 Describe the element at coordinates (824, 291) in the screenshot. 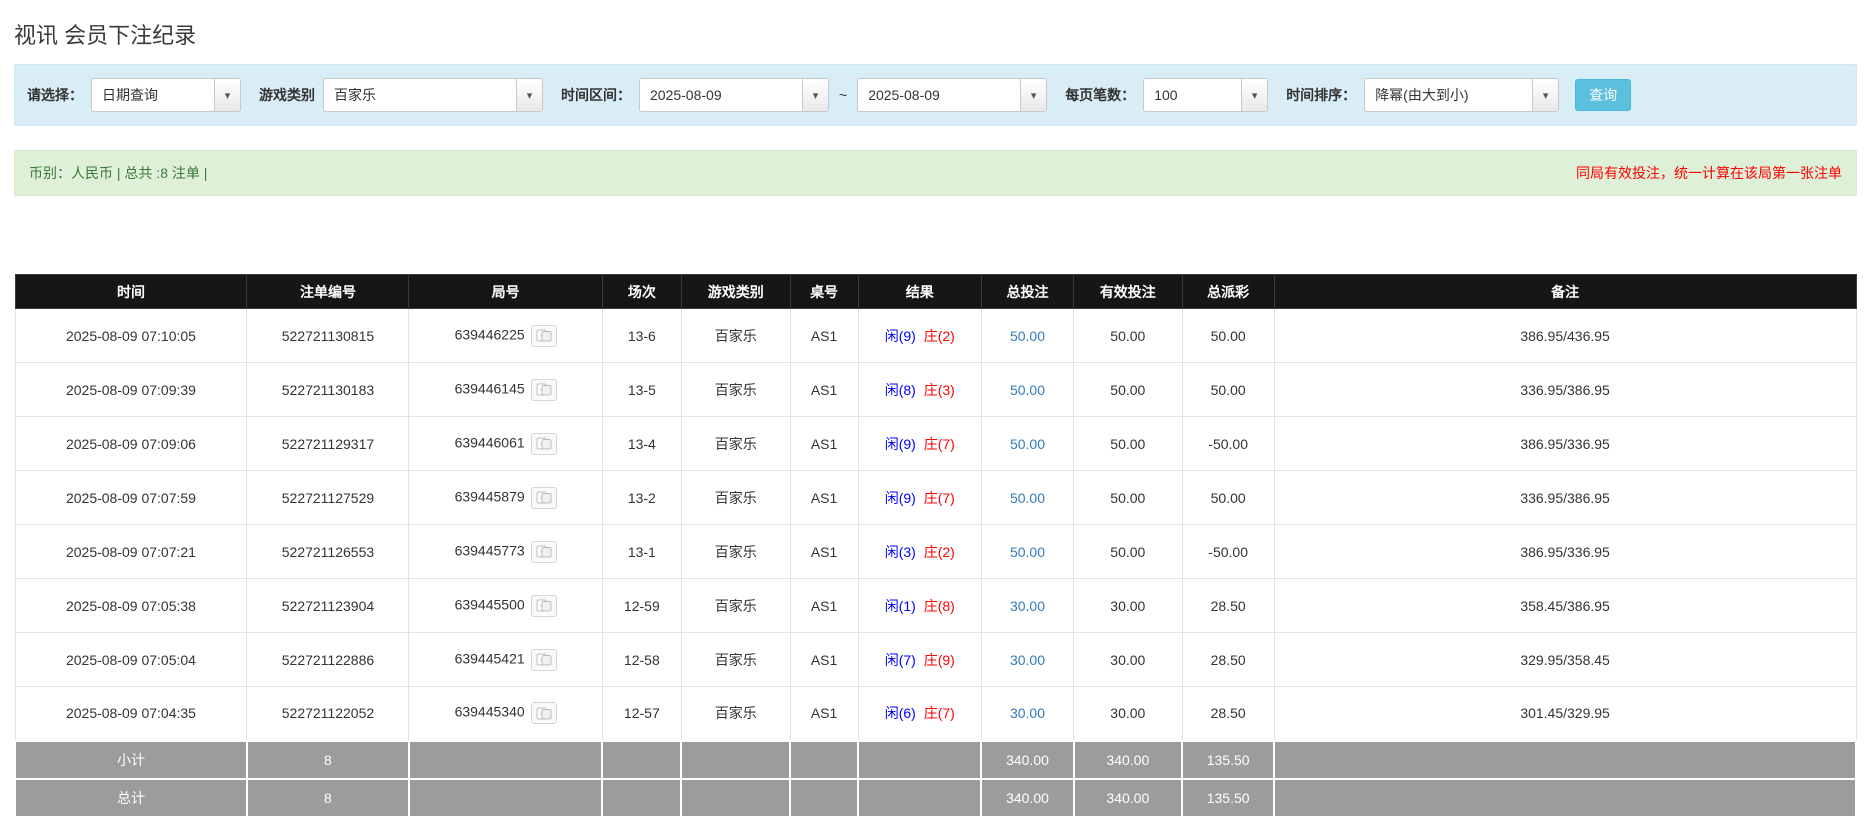

I see `col-header-table-no: 桌号` at that location.